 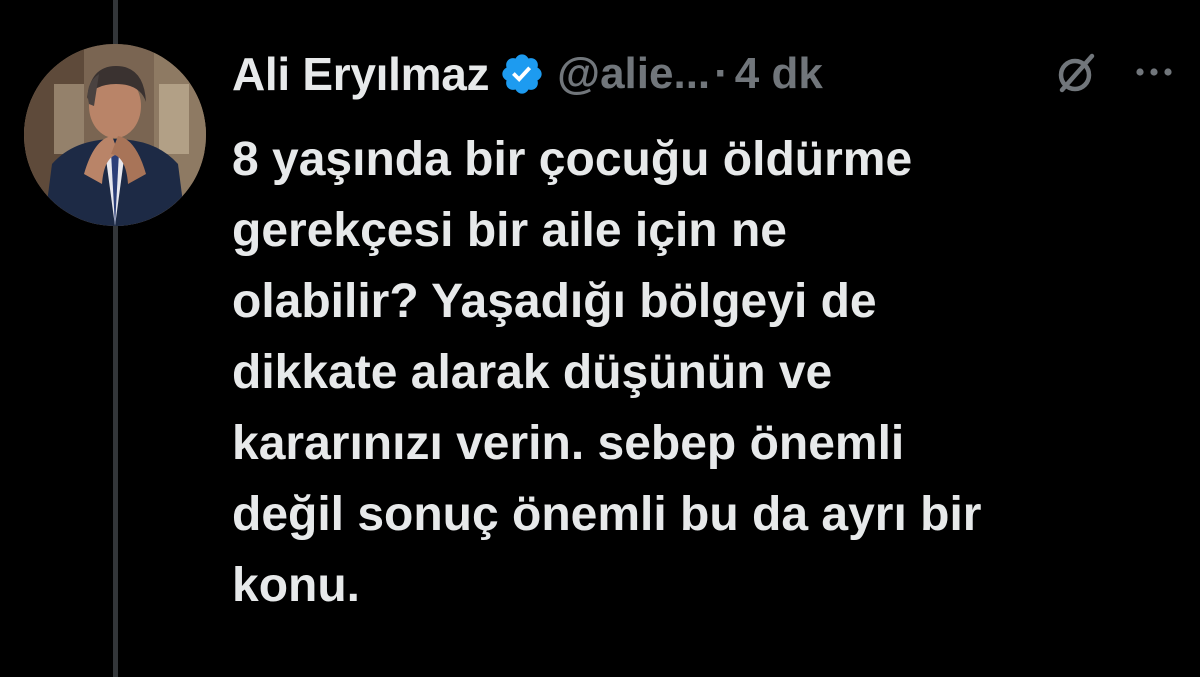 What do you see at coordinates (607, 514) in the screenshot?
I see `tweet-text-line: değil sonuç önemli bu da ayrı bir` at bounding box center [607, 514].